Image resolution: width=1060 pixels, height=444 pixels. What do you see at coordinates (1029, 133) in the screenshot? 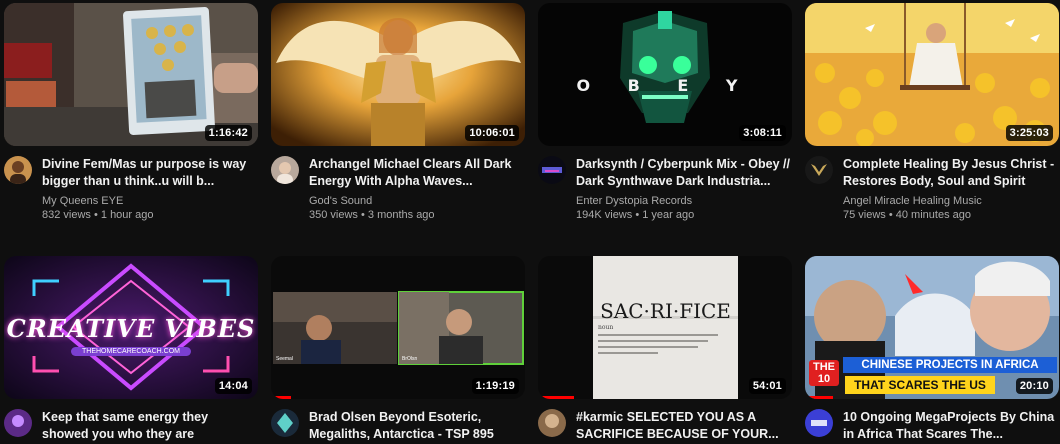
I see `duration-badge: 3:25:03` at bounding box center [1029, 133].